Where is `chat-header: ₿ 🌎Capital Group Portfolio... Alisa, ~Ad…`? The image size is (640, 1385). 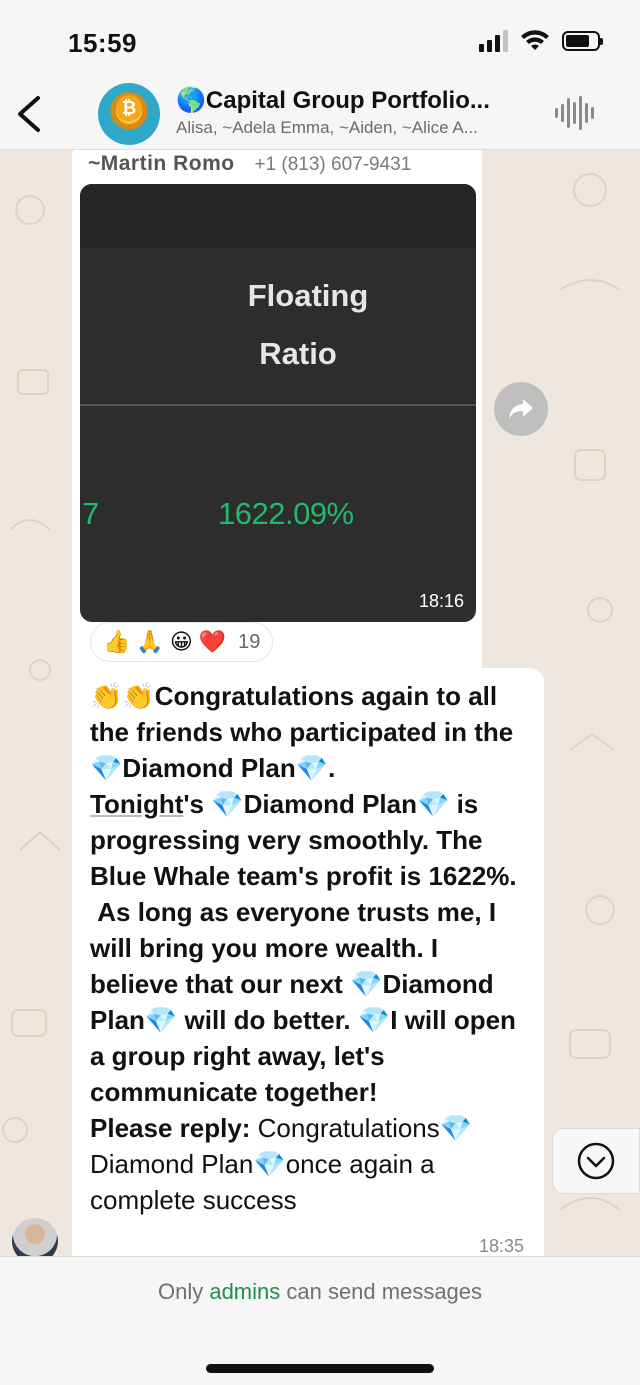
chat-header: ₿ 🌎Capital Group Portfolio... Alisa, ~Ad… is located at coordinates (320, 114).